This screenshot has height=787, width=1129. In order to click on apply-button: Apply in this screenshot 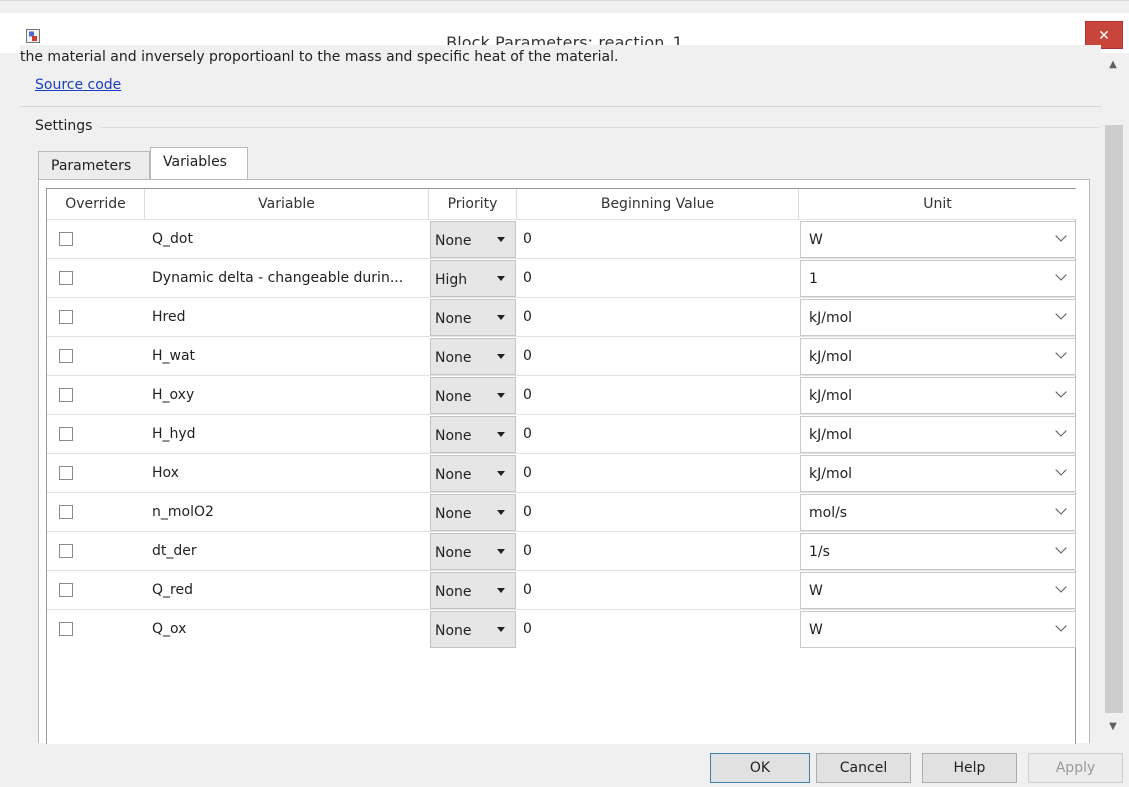, I will do `click(1075, 768)`.